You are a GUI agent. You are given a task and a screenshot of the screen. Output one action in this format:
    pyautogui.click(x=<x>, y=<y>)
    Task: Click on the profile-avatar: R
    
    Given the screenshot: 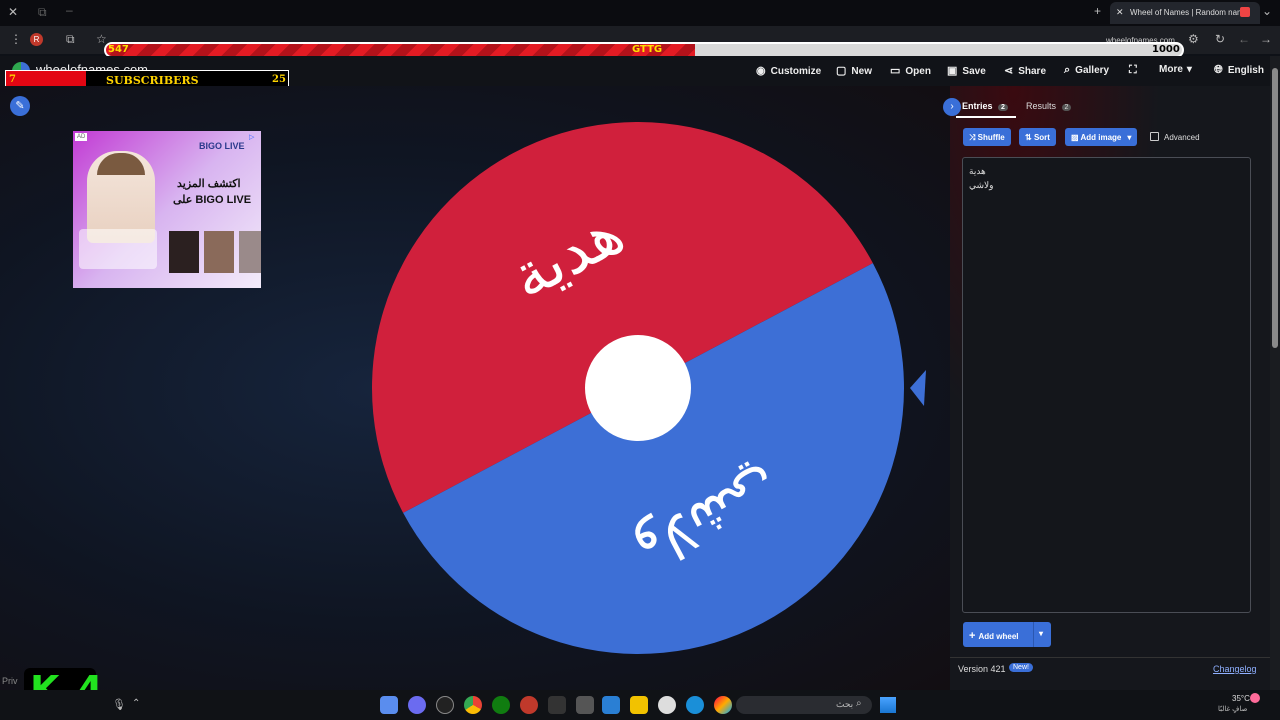 What is the action you would take?
    pyautogui.click(x=36, y=39)
    